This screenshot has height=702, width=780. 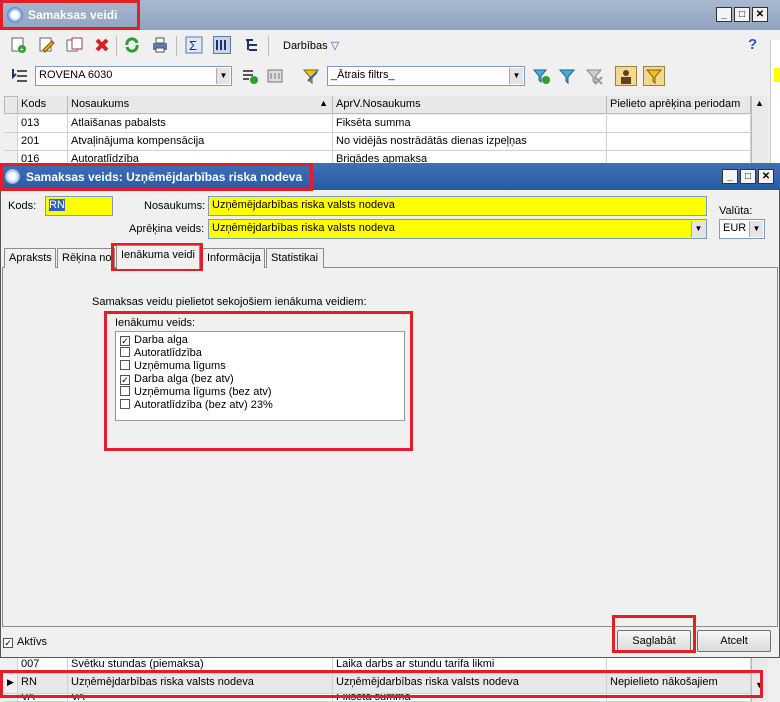 I want to click on sum-icon: Σ, so click(x=194, y=45).